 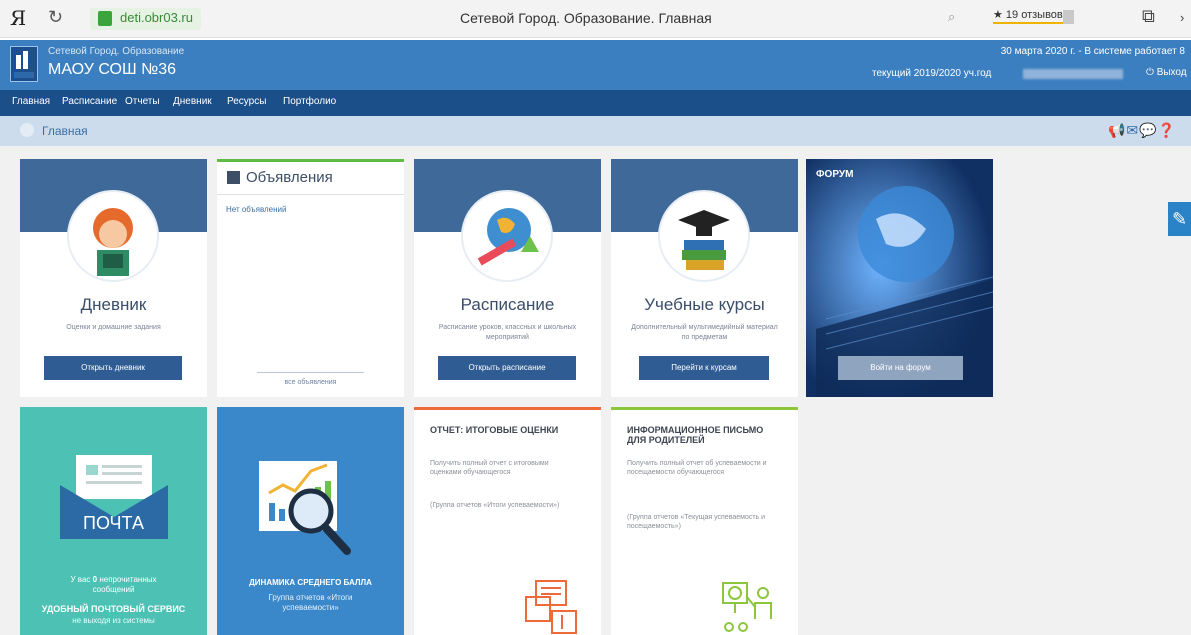 I want to click on search-icon: ⌕, so click(x=951, y=17).